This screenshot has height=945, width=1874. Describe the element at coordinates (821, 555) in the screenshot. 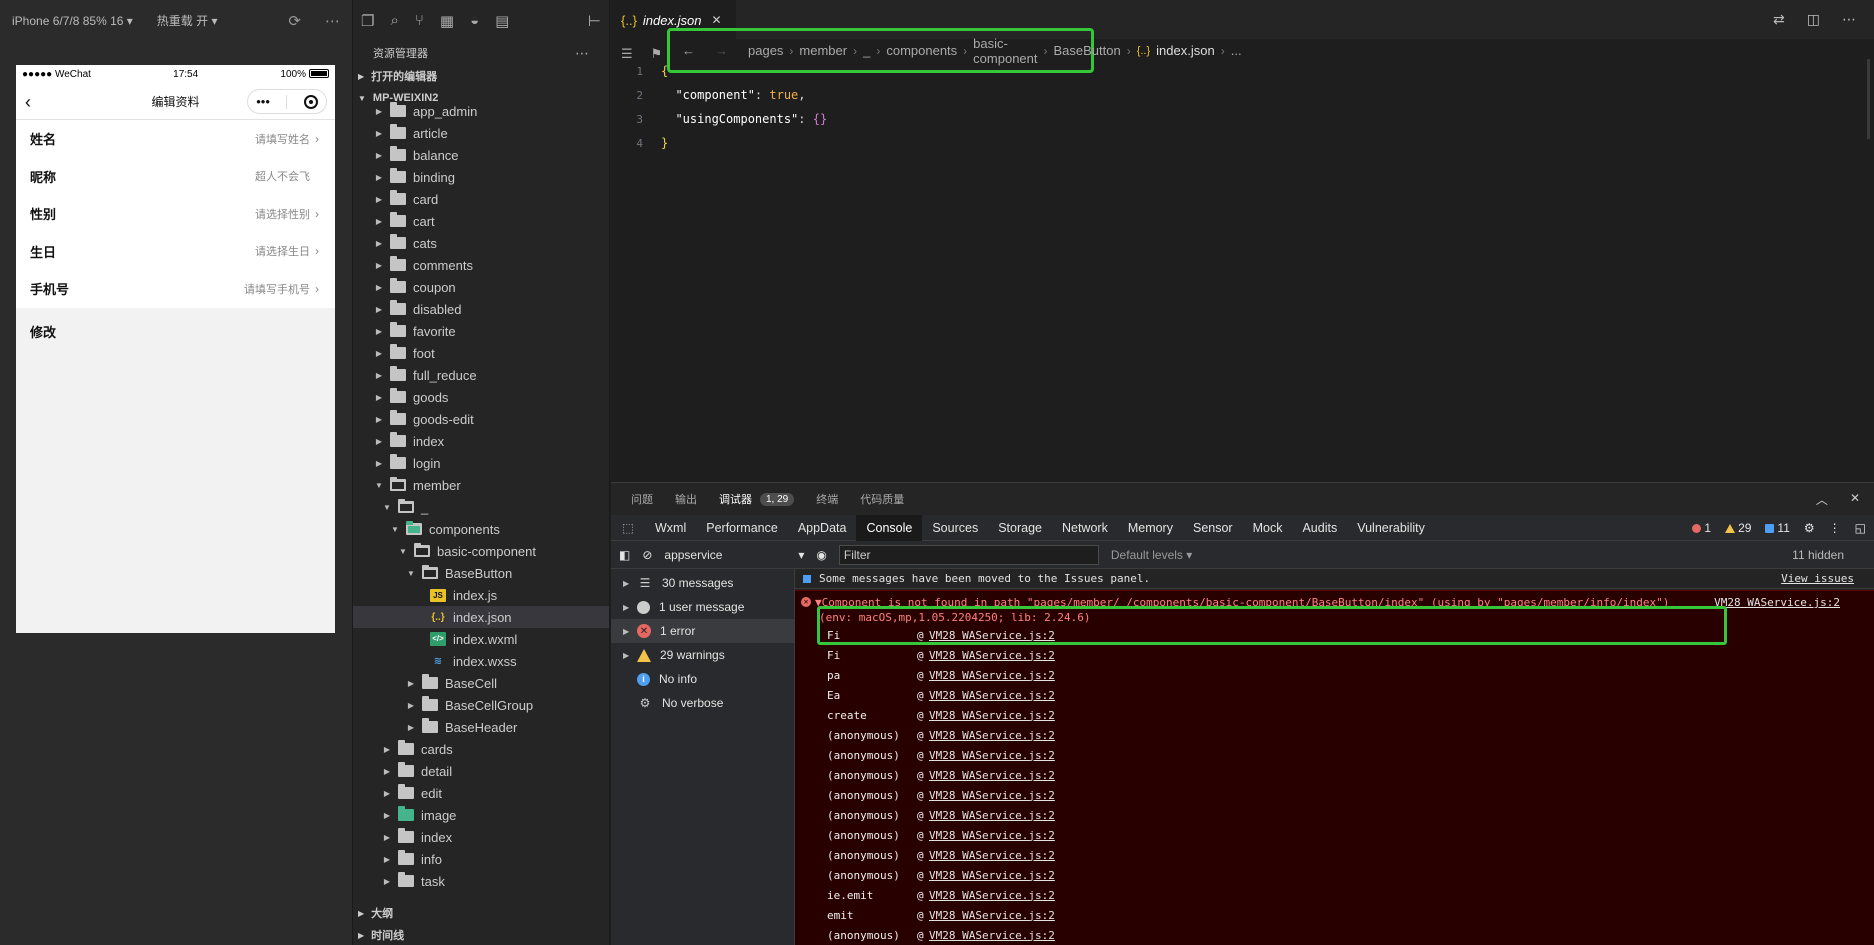

I see `eye-icon: ◉` at that location.